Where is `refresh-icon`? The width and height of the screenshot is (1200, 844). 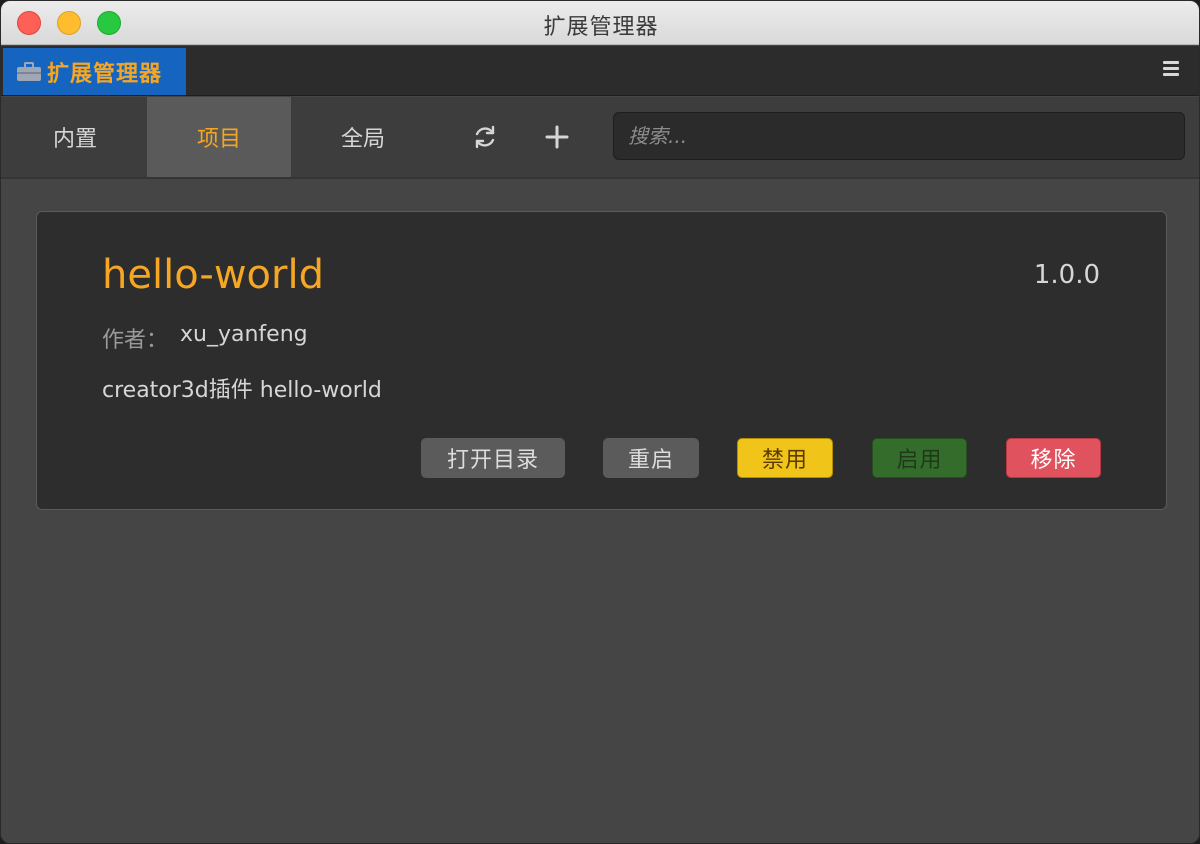 refresh-icon is located at coordinates (485, 137).